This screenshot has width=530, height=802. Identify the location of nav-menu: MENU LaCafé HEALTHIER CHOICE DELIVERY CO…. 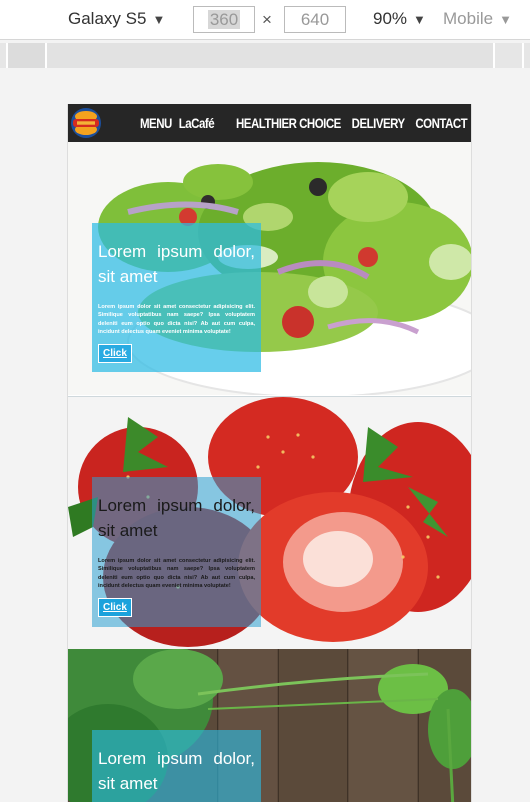
(303, 123).